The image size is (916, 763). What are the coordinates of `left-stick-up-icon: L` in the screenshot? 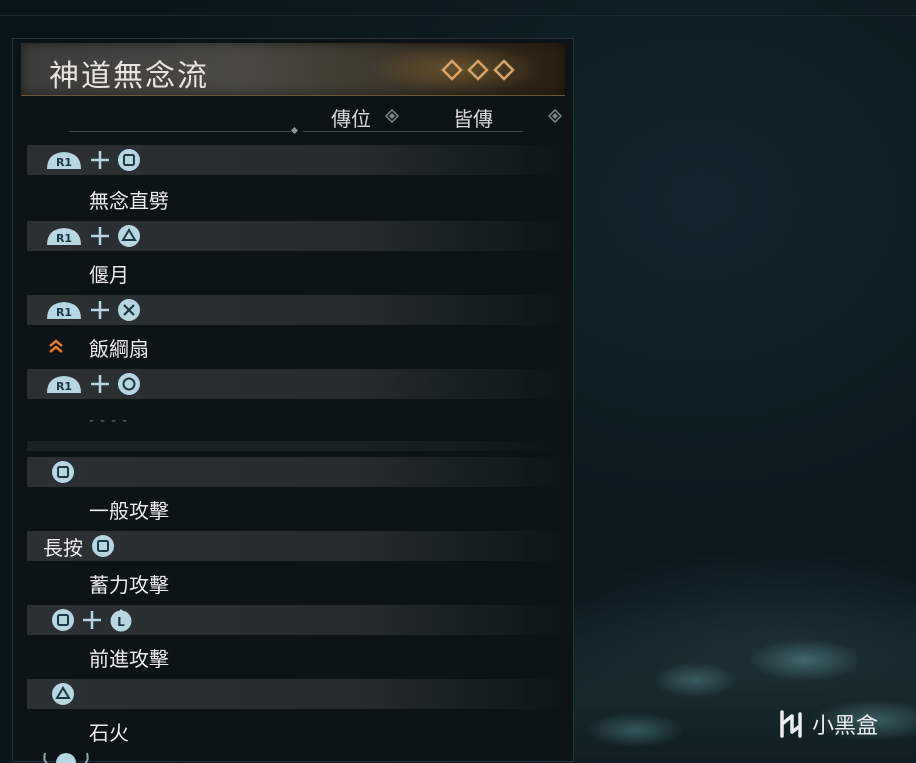 It's located at (121, 620).